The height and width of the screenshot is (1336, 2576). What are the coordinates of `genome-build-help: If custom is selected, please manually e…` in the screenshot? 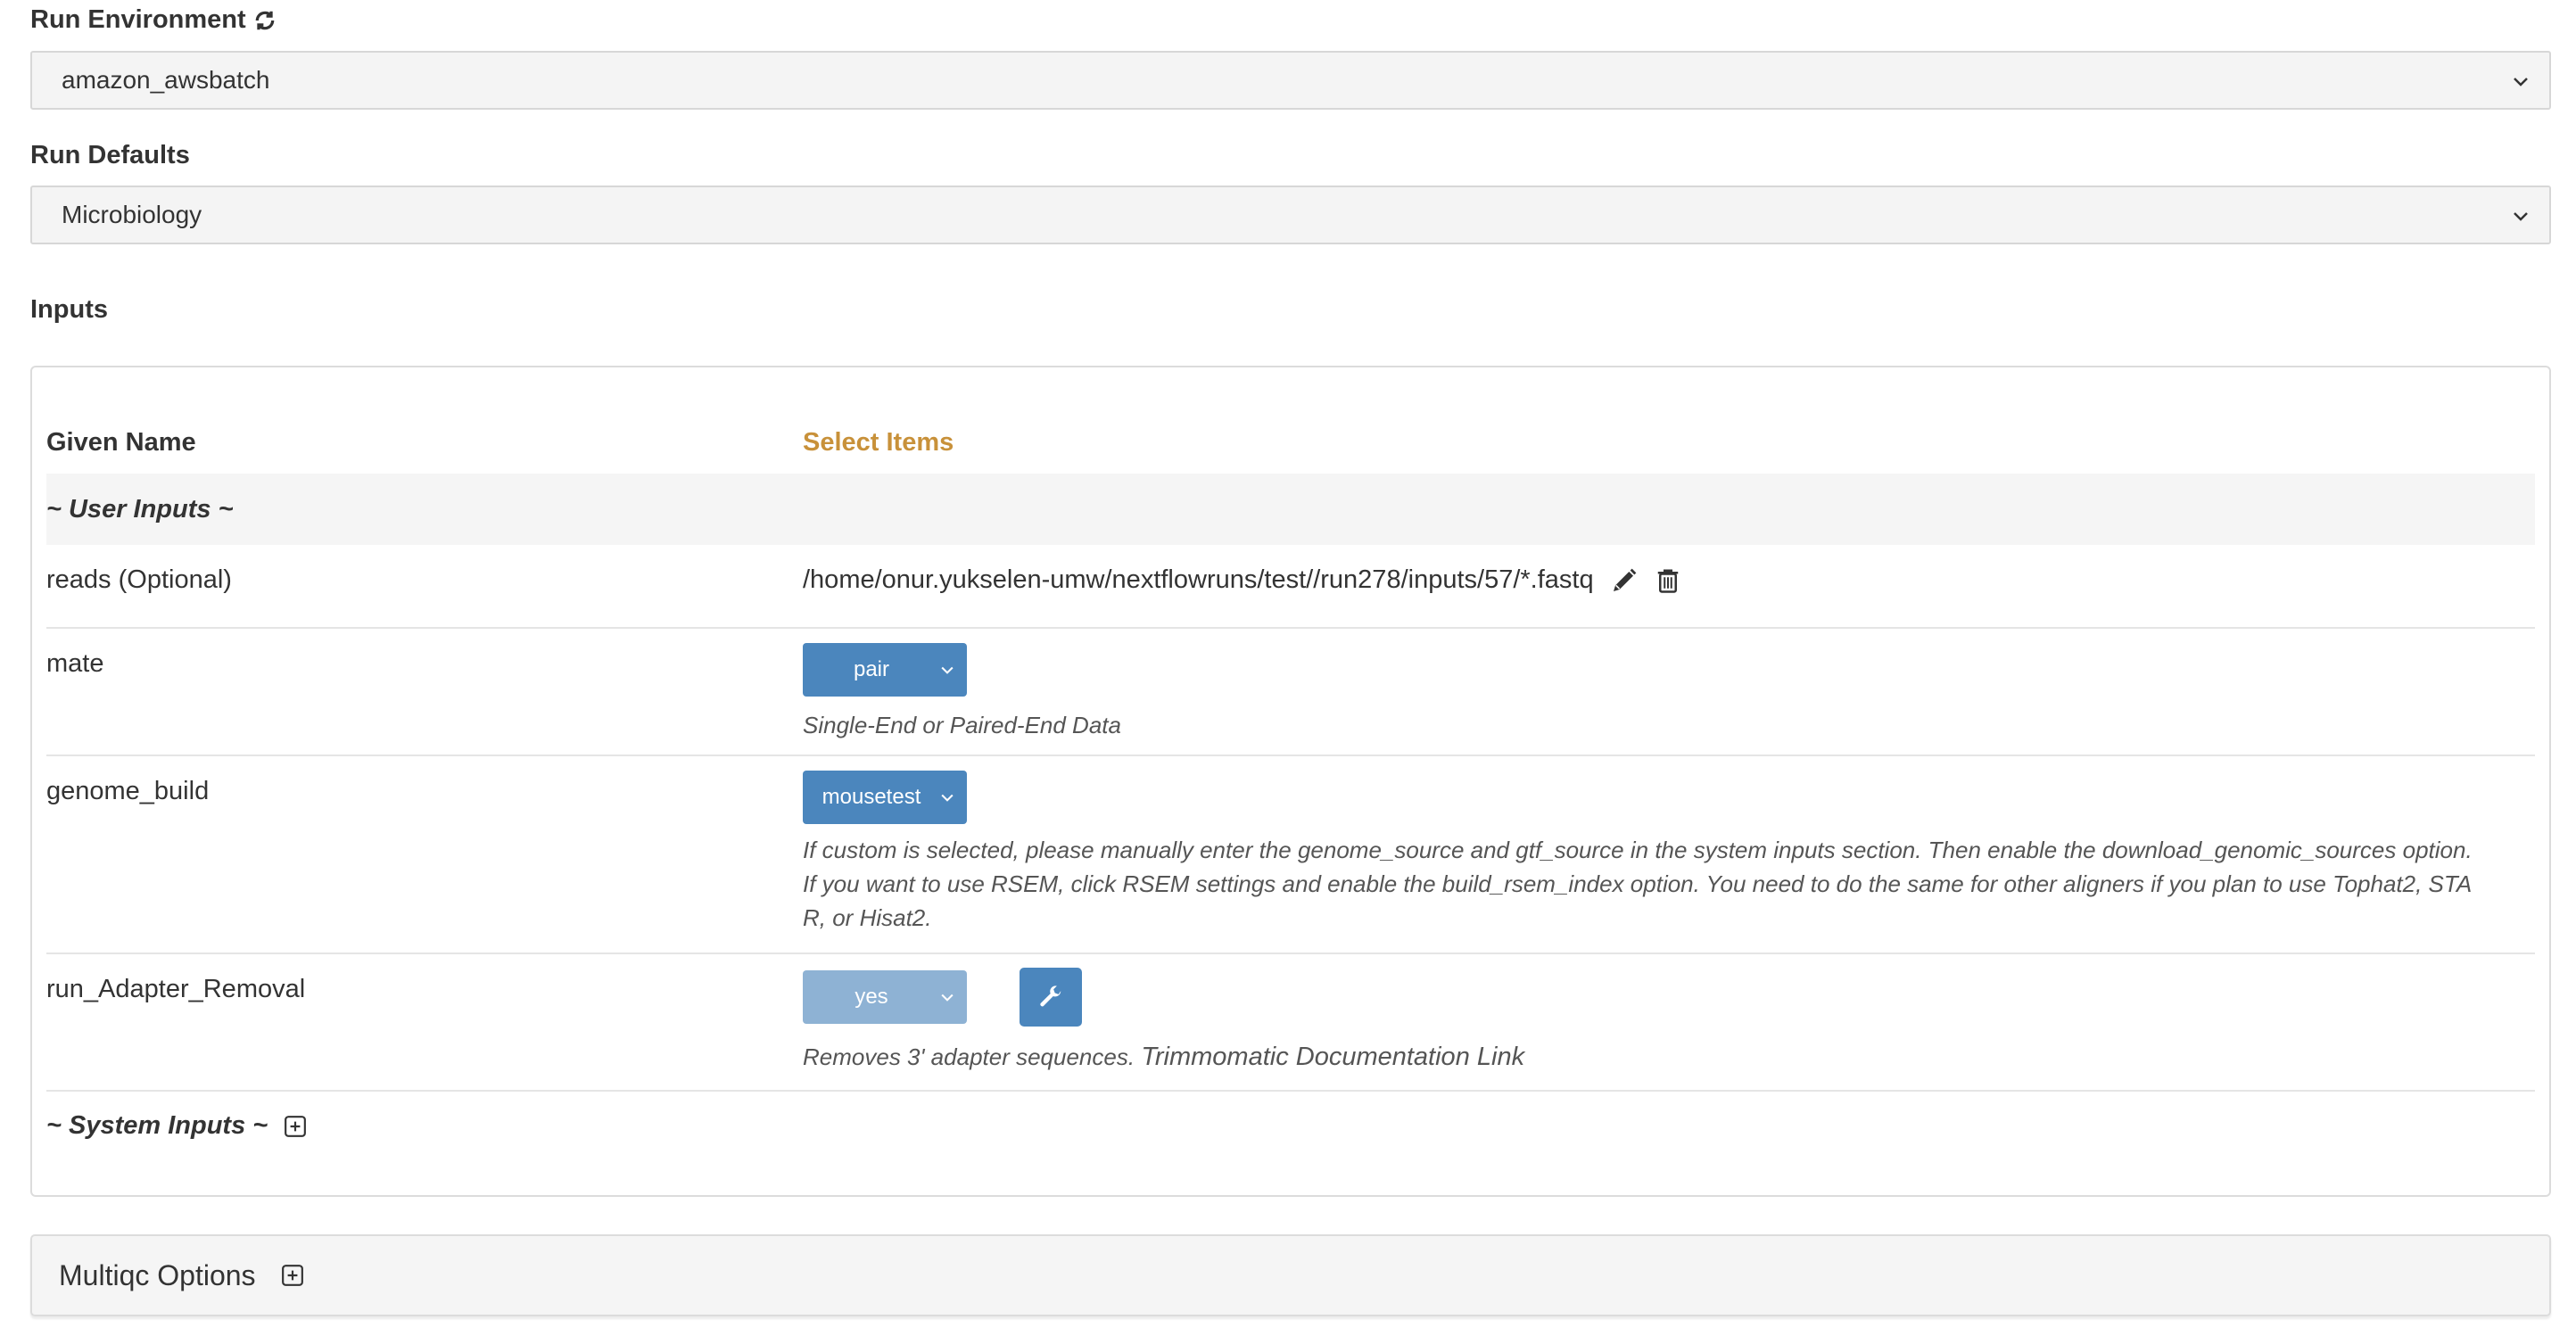 It's located at (1638, 884).